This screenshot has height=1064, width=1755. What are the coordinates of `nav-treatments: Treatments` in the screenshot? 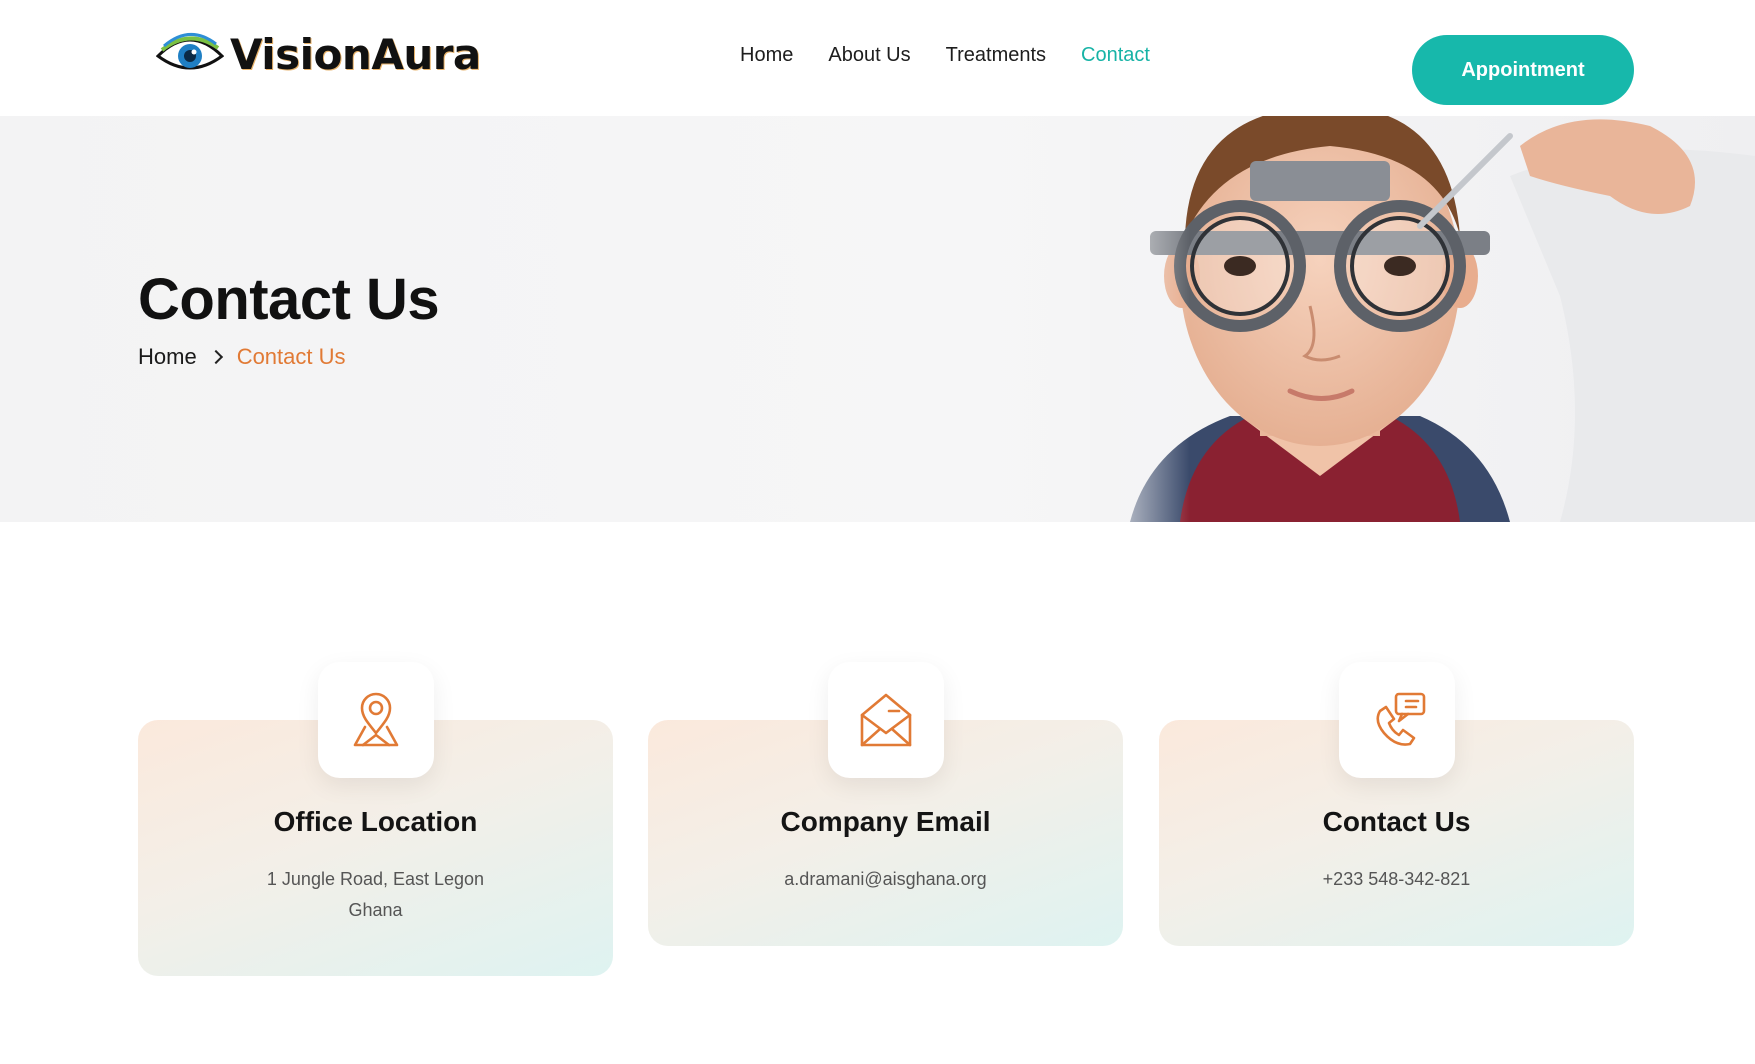 It's located at (996, 55).